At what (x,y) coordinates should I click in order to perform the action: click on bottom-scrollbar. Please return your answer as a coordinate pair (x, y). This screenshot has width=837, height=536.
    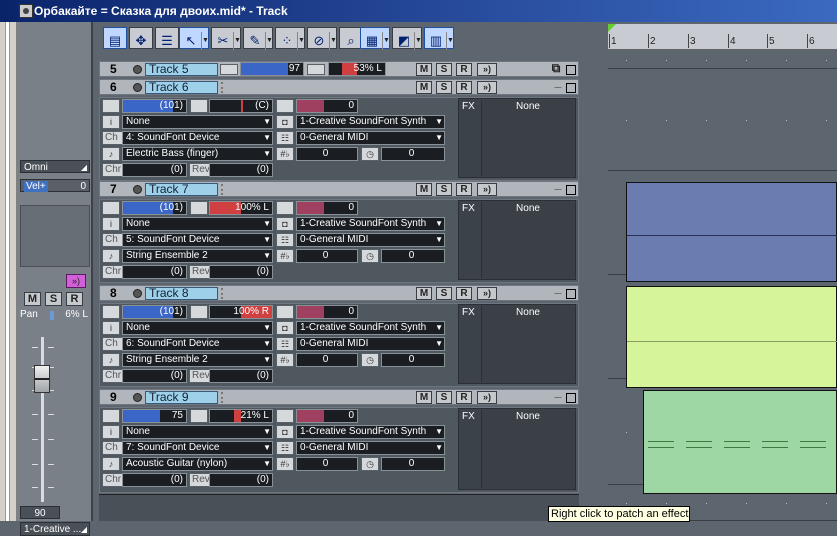
    Looking at the image, I should click on (339, 507).